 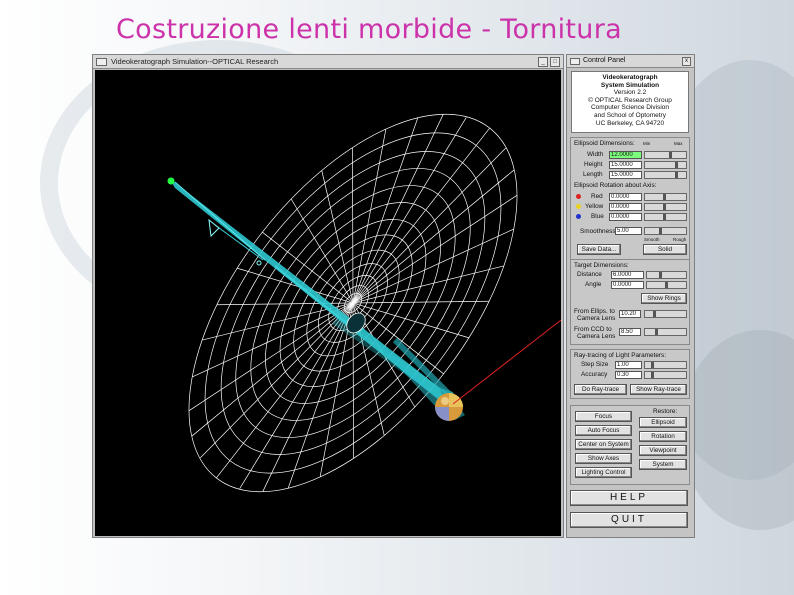 What do you see at coordinates (596, 336) in the screenshot?
I see `ccd-lens-label-2: Camera Lens` at bounding box center [596, 336].